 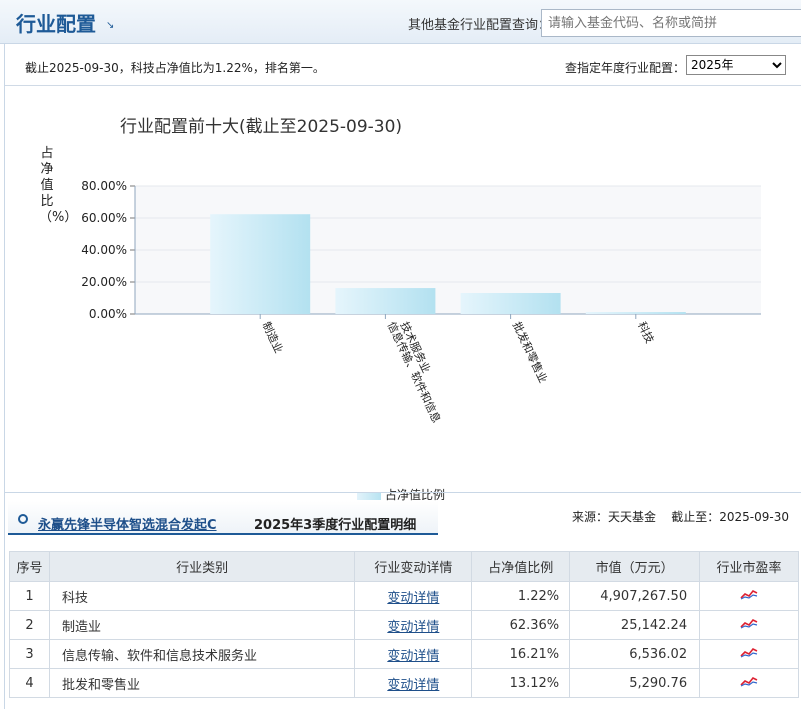 I want to click on row-number: 3, so click(x=29, y=654).